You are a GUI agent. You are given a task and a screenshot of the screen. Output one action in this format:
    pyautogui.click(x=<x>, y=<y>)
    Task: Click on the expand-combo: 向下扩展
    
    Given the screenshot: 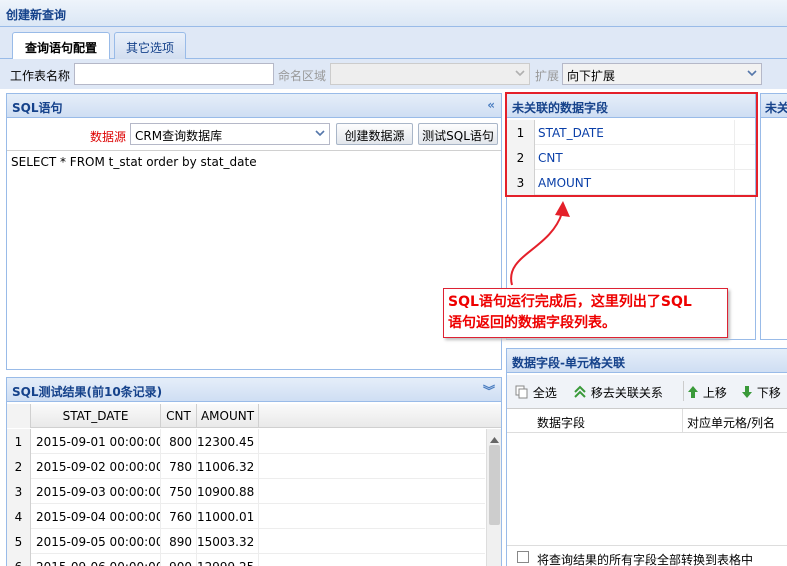 What is the action you would take?
    pyautogui.click(x=662, y=74)
    